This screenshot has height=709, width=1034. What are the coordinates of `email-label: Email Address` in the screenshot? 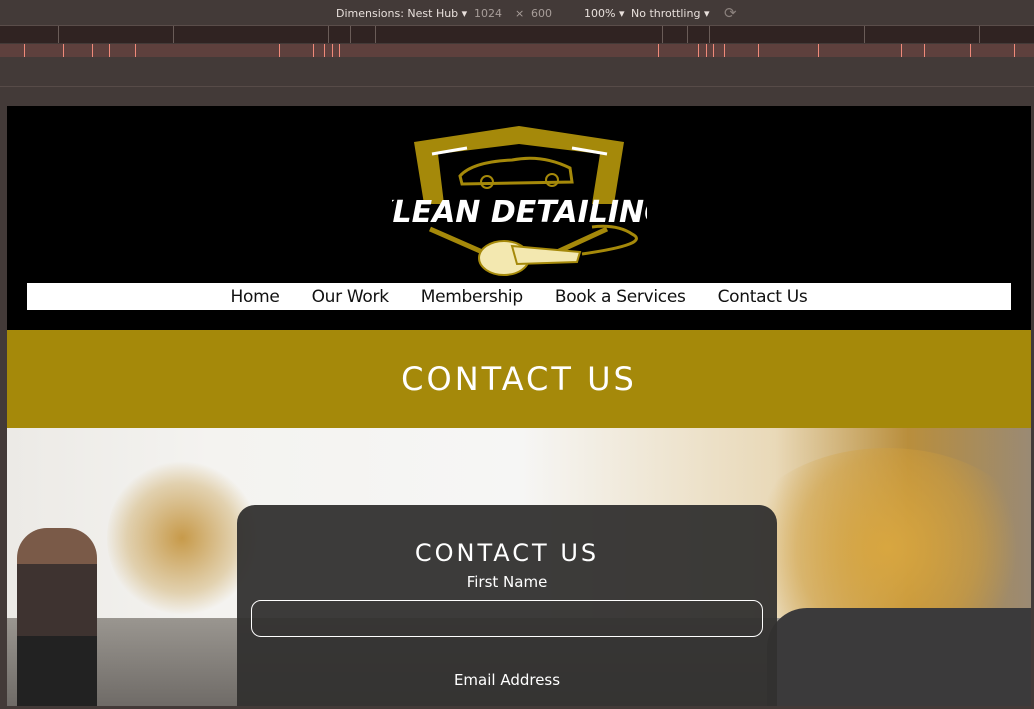 It's located at (507, 680).